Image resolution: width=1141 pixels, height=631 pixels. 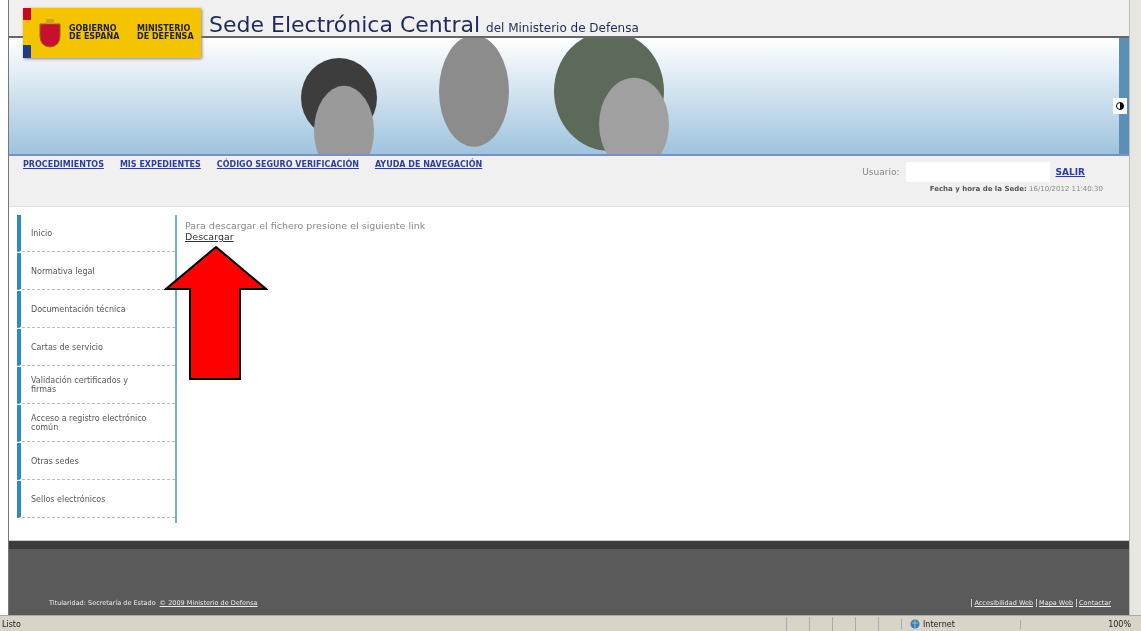 I want to click on site-title: Sede Electrónica Central, so click(x=344, y=24).